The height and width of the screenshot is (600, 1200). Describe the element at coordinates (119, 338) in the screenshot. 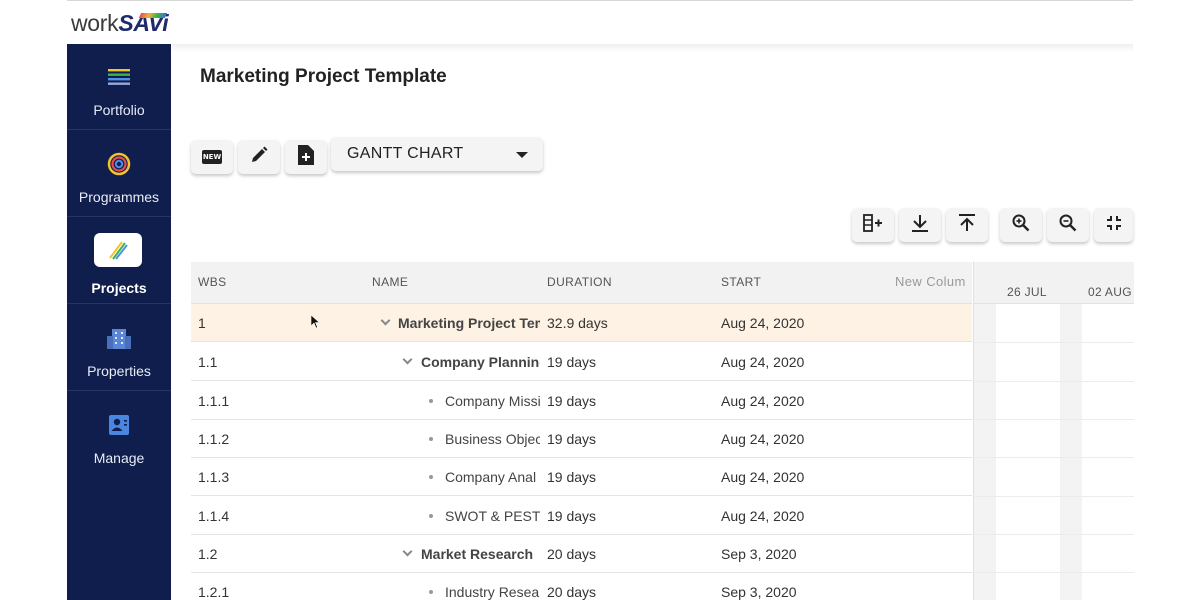

I see `building-icon` at that location.